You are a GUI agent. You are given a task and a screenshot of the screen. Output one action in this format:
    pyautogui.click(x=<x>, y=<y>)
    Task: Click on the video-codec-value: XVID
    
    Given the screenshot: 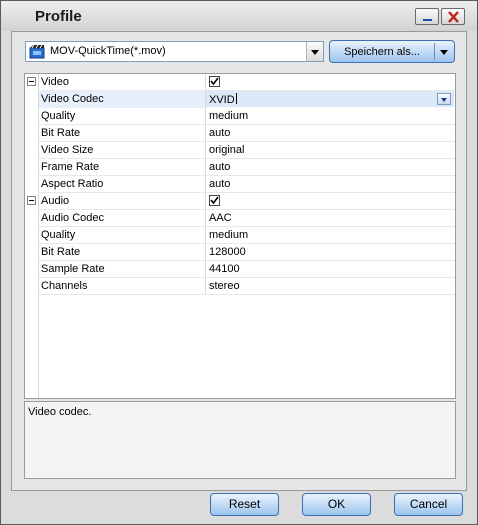 What is the action you would take?
    pyautogui.click(x=222, y=100)
    